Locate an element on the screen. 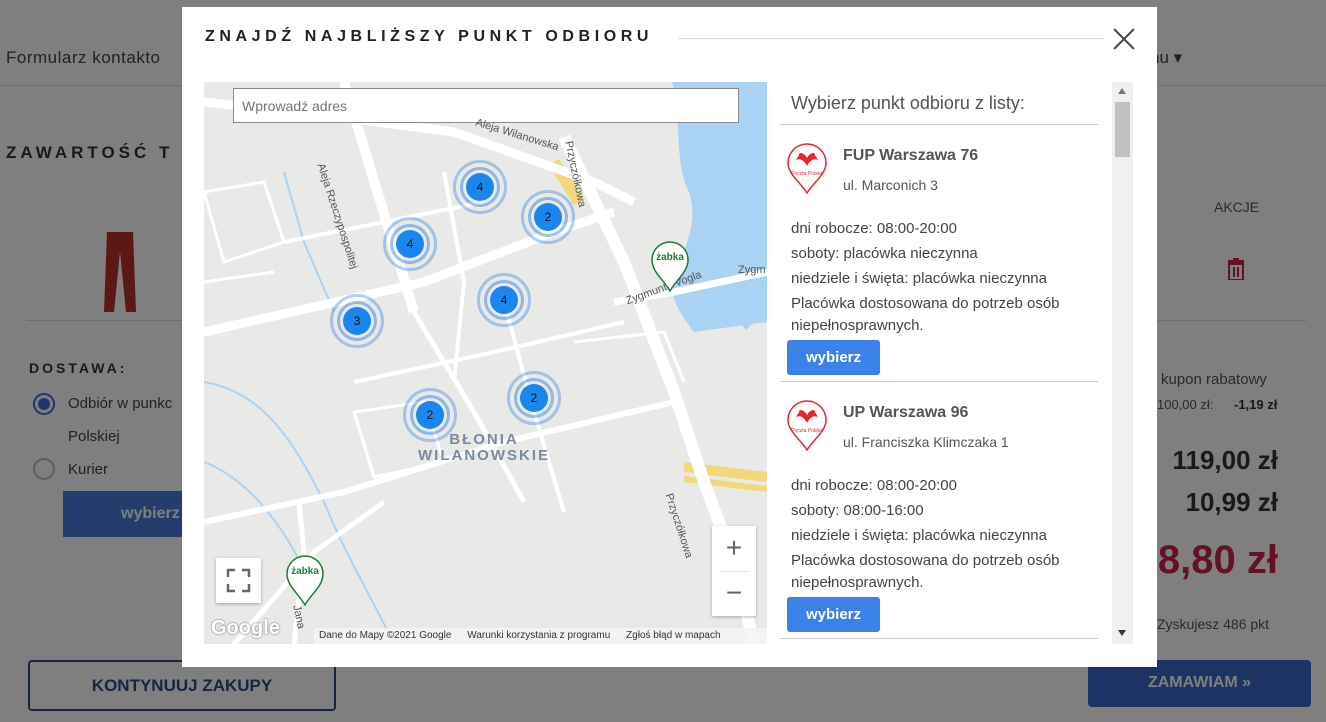 The image size is (1326, 722). list-heading: Wybierz punkt odbioru z listy: is located at coordinates (908, 103).